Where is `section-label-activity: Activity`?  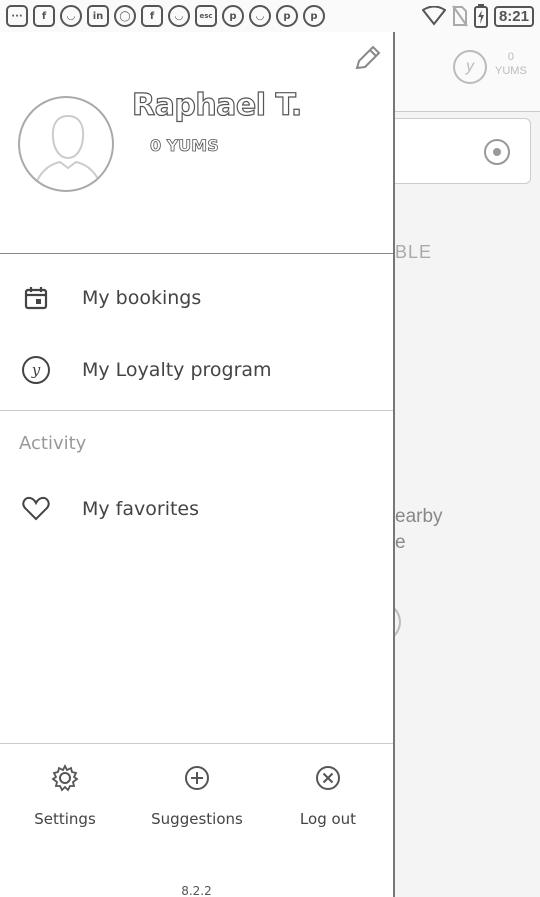
section-label-activity: Activity is located at coordinates (53, 443).